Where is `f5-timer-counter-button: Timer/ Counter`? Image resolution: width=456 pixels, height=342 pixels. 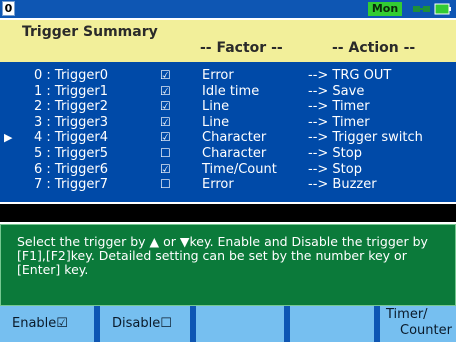
f5-timer-counter-button: Timer/ Counter is located at coordinates (418, 324).